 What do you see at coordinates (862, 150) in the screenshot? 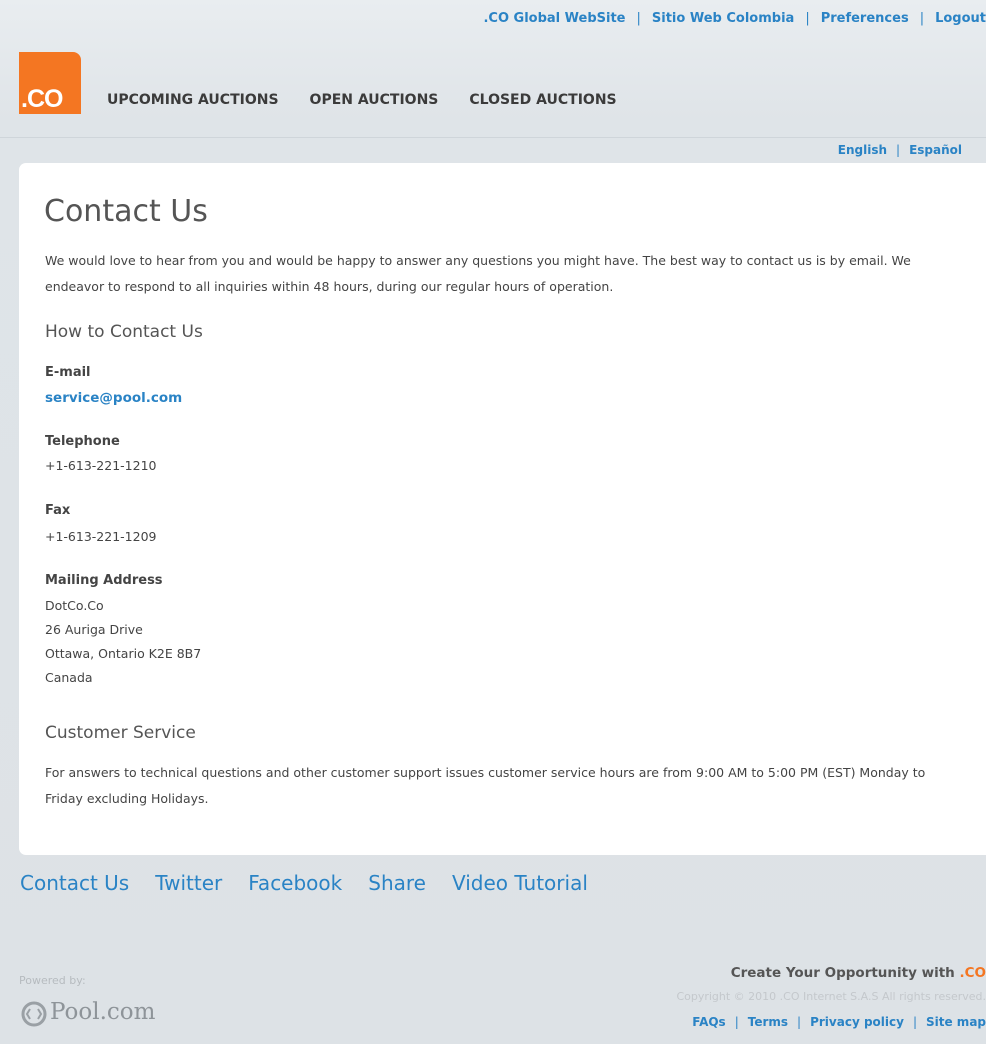
I see `lang-english-link: English` at bounding box center [862, 150].